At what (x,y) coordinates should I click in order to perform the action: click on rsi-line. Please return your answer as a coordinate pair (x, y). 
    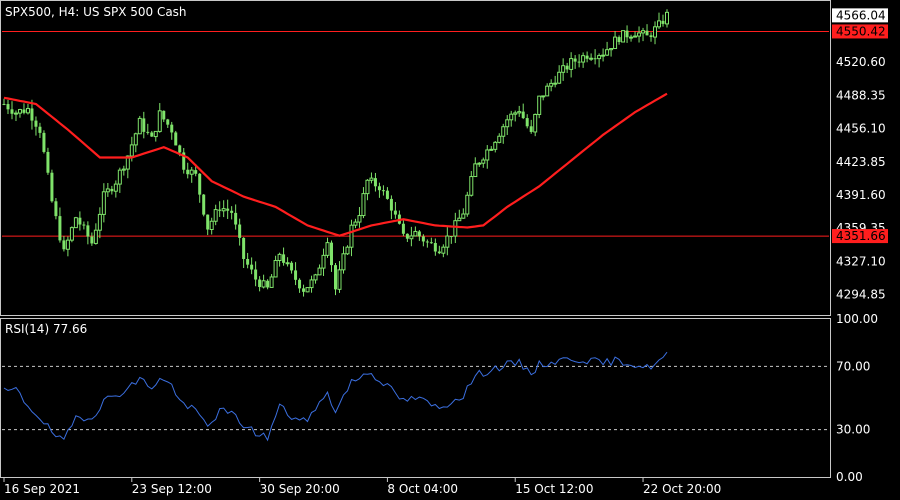
    Looking at the image, I should click on (335, 396).